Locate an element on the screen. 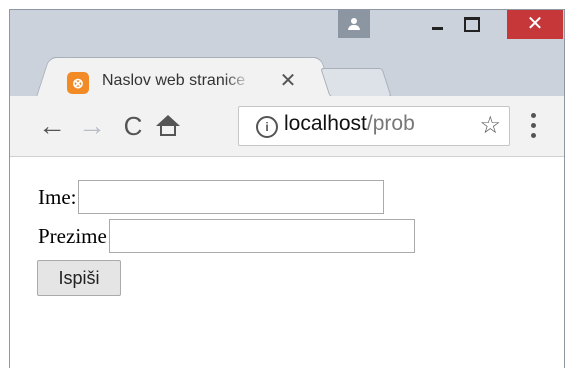 The image size is (568, 371). menu-icon is located at coordinates (533, 126).